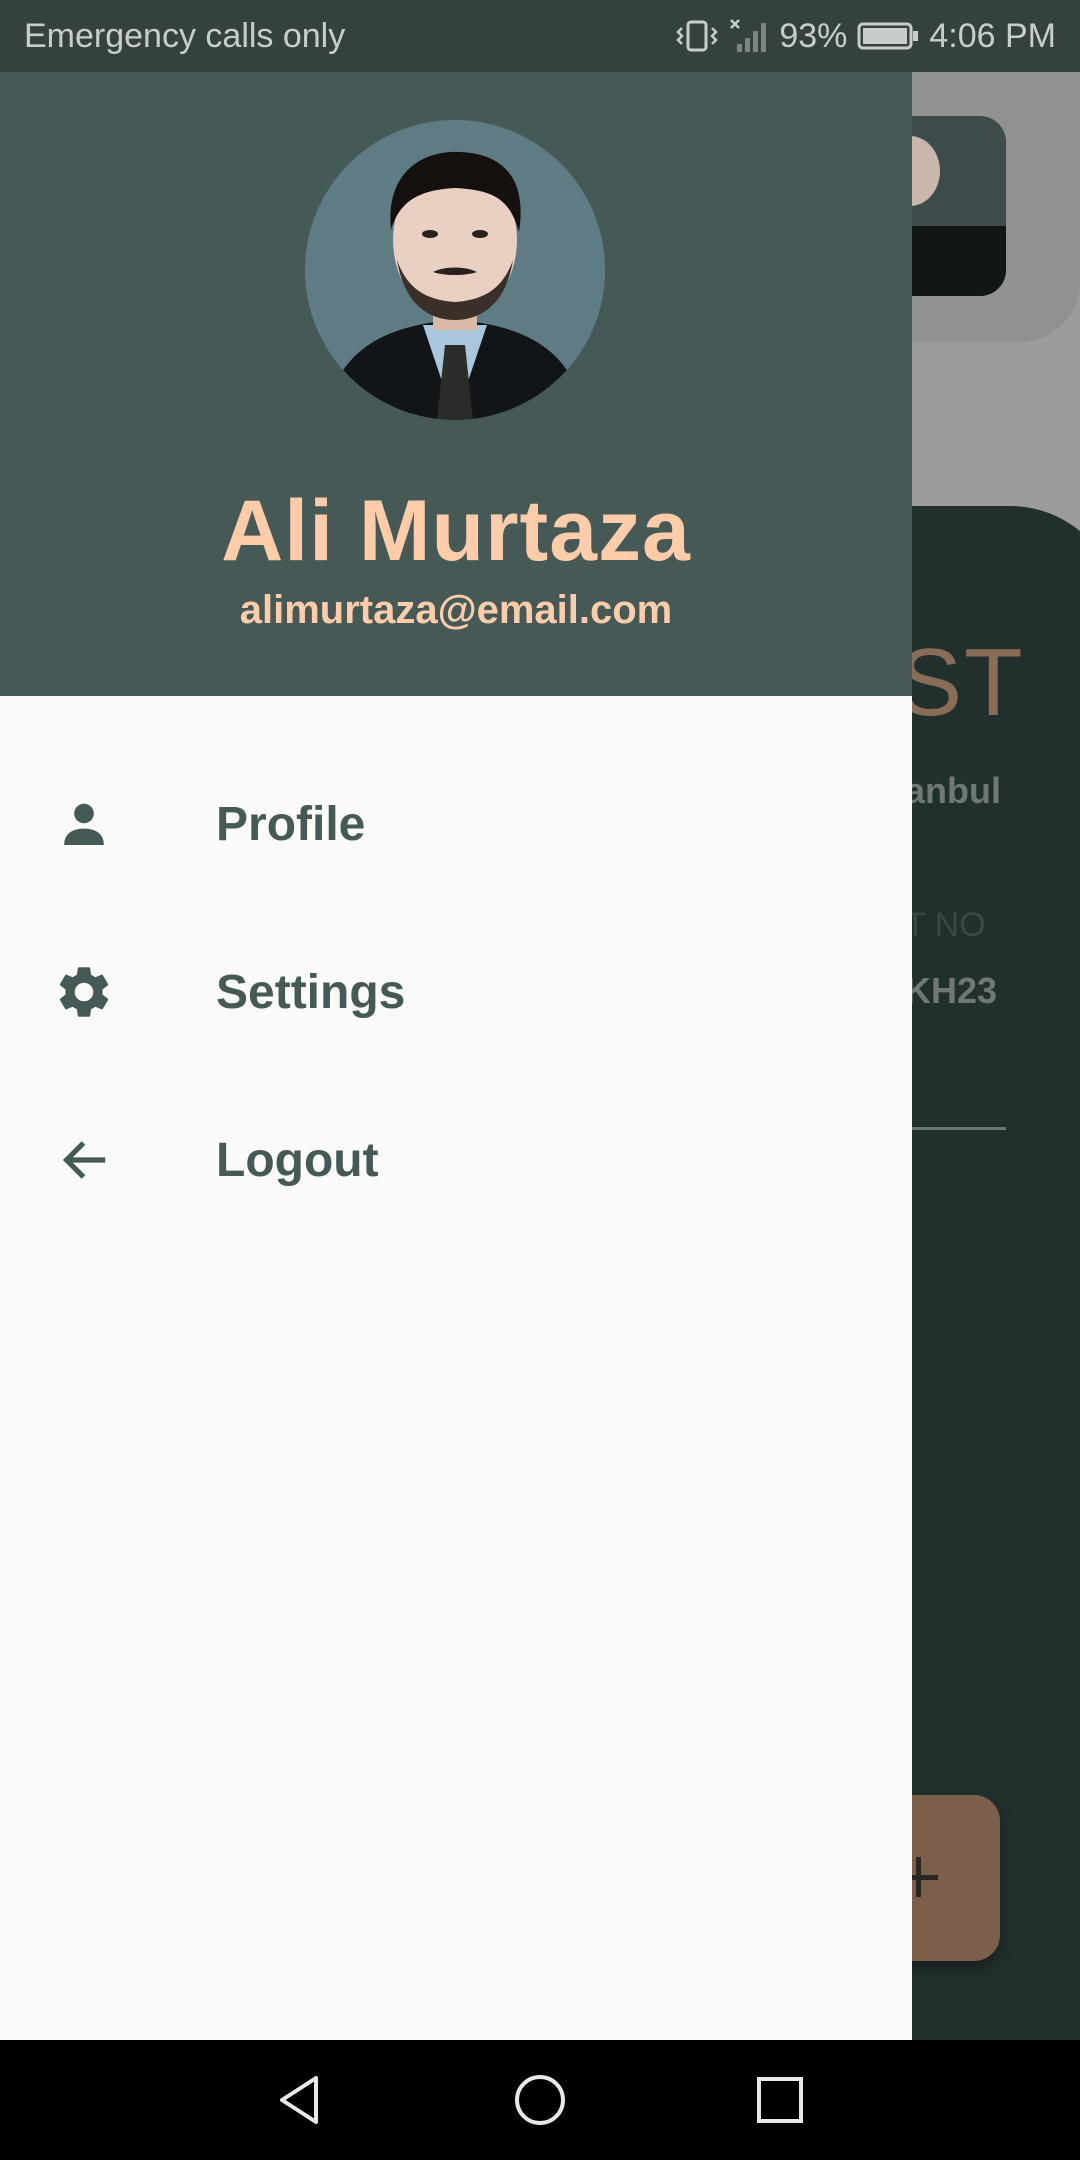  What do you see at coordinates (540, 36) in the screenshot?
I see `status-bar: Emergency calls only 93% 4:06 PM` at bounding box center [540, 36].